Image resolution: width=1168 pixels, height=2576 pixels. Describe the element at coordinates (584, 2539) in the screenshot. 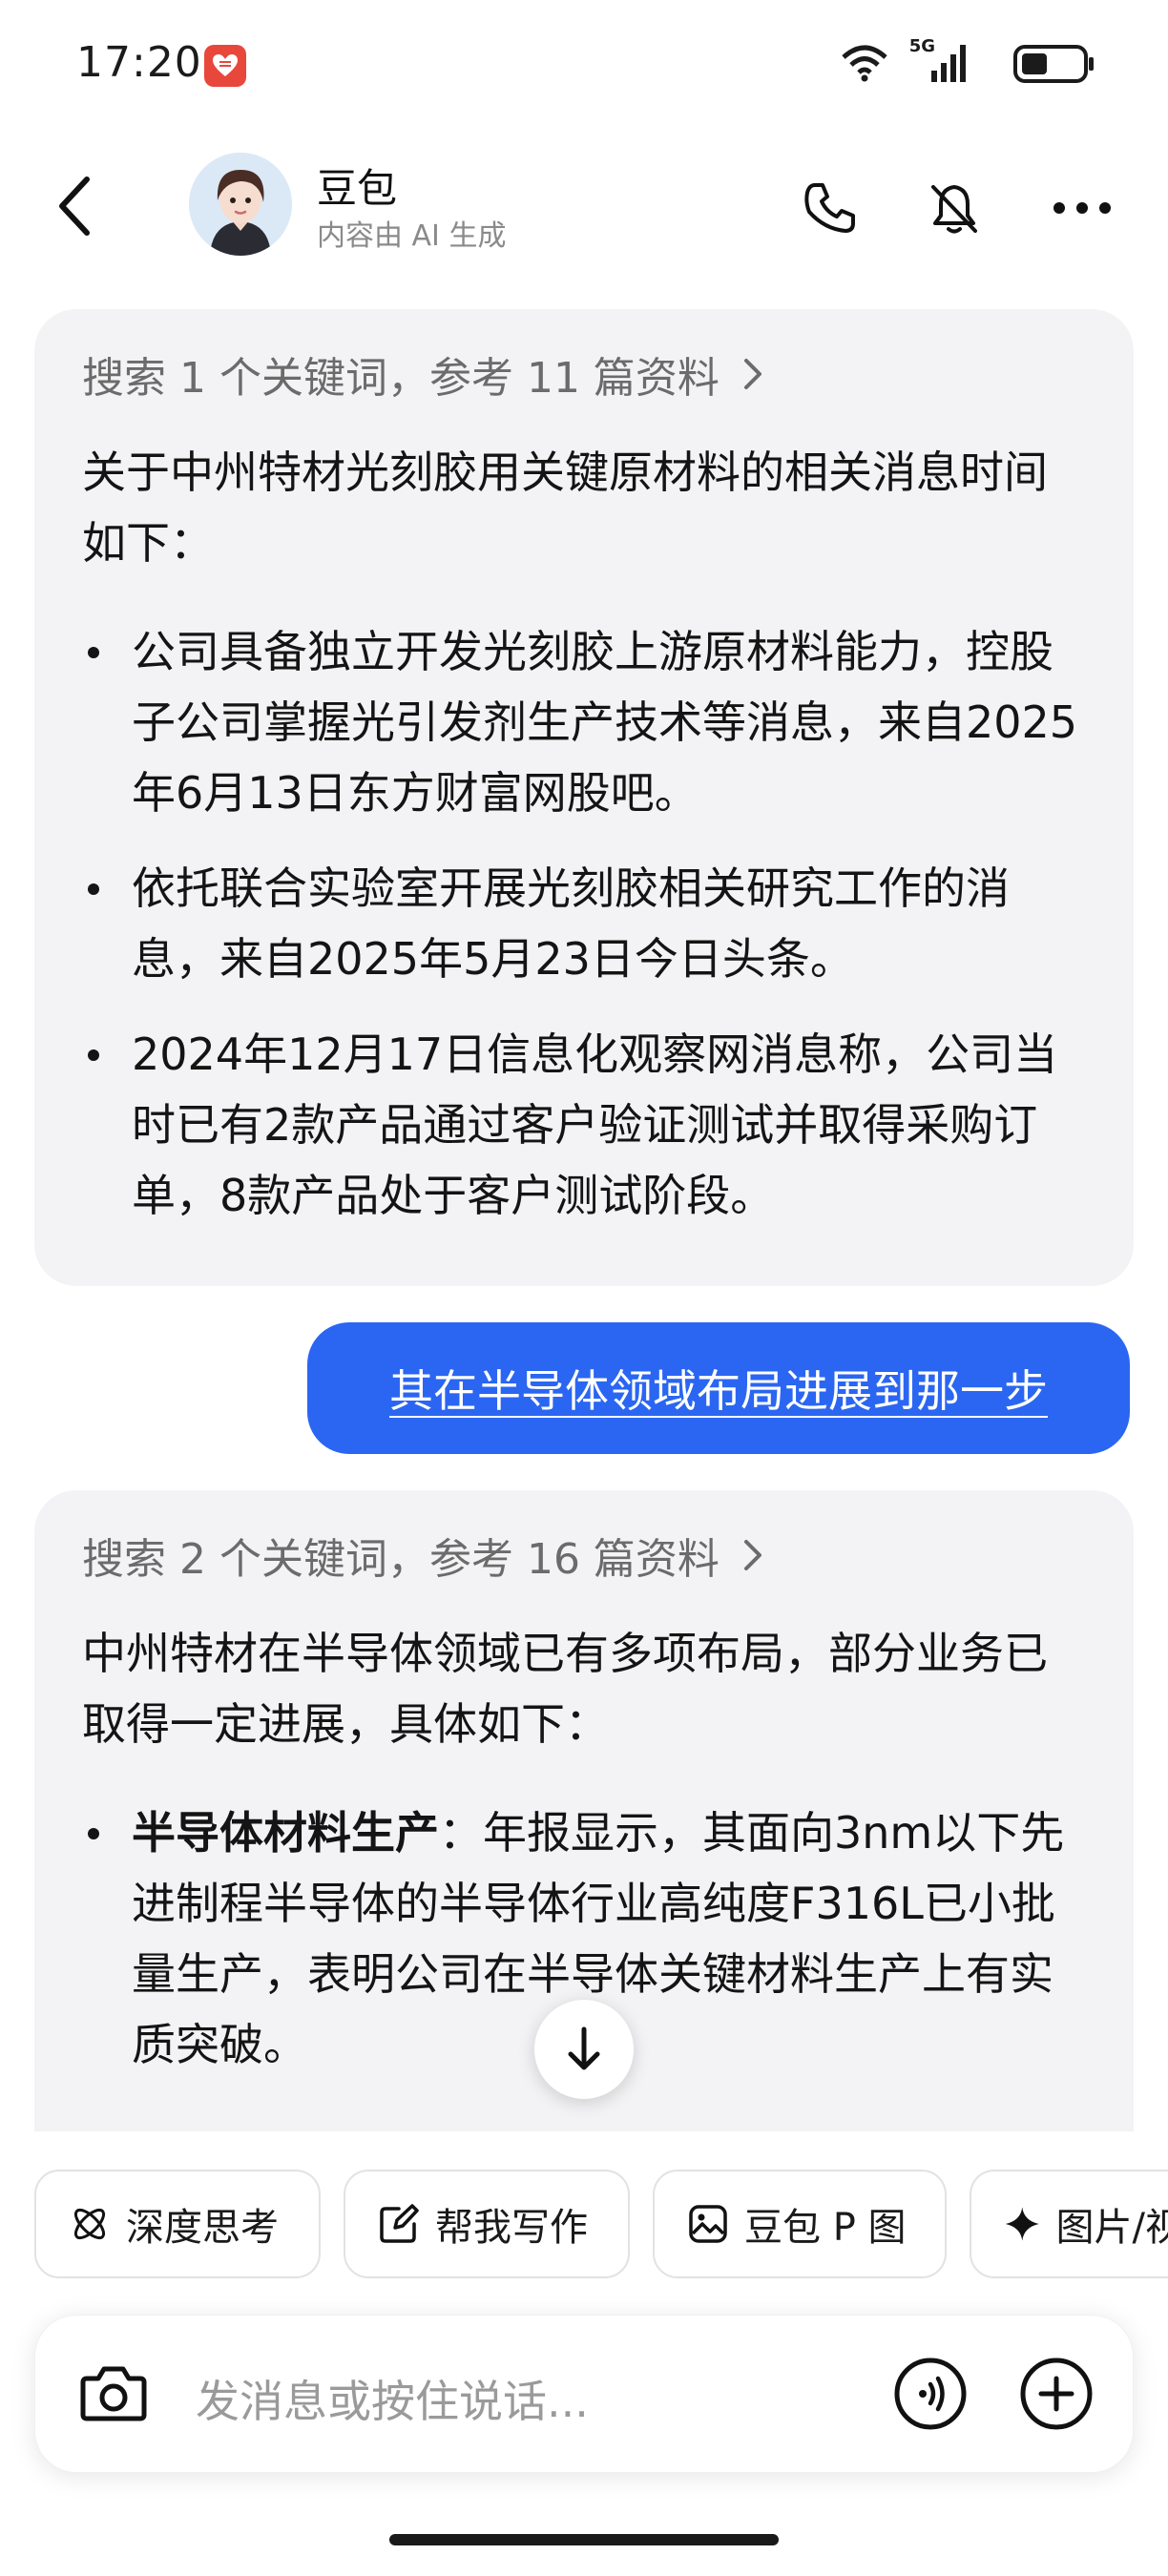

I see `home-indicator` at that location.